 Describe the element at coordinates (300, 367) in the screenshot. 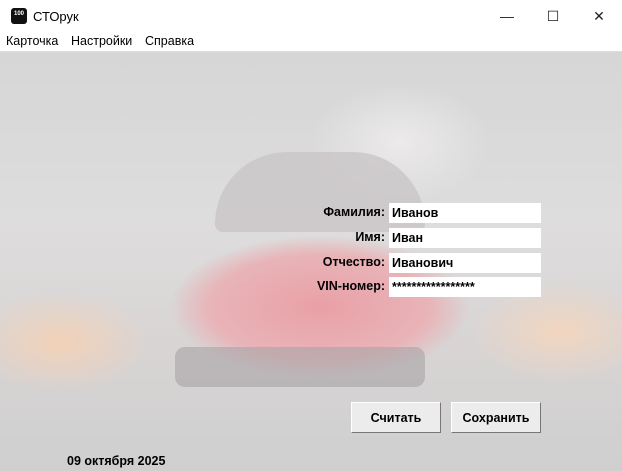

I see `car-grill` at that location.